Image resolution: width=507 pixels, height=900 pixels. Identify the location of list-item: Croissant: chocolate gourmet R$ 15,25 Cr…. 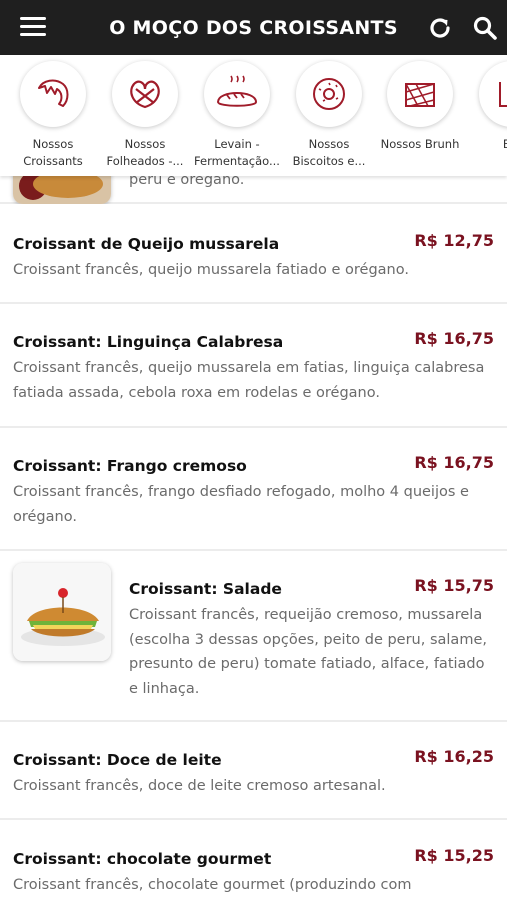
(253, 860).